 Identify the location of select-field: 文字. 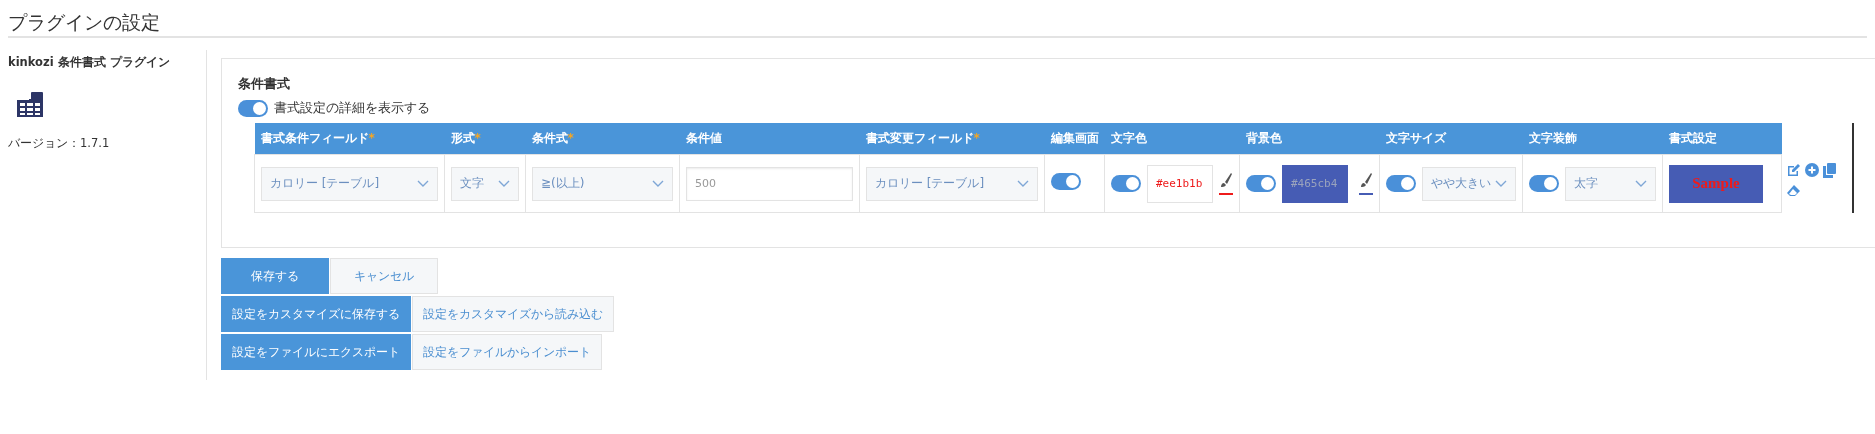
(485, 183).